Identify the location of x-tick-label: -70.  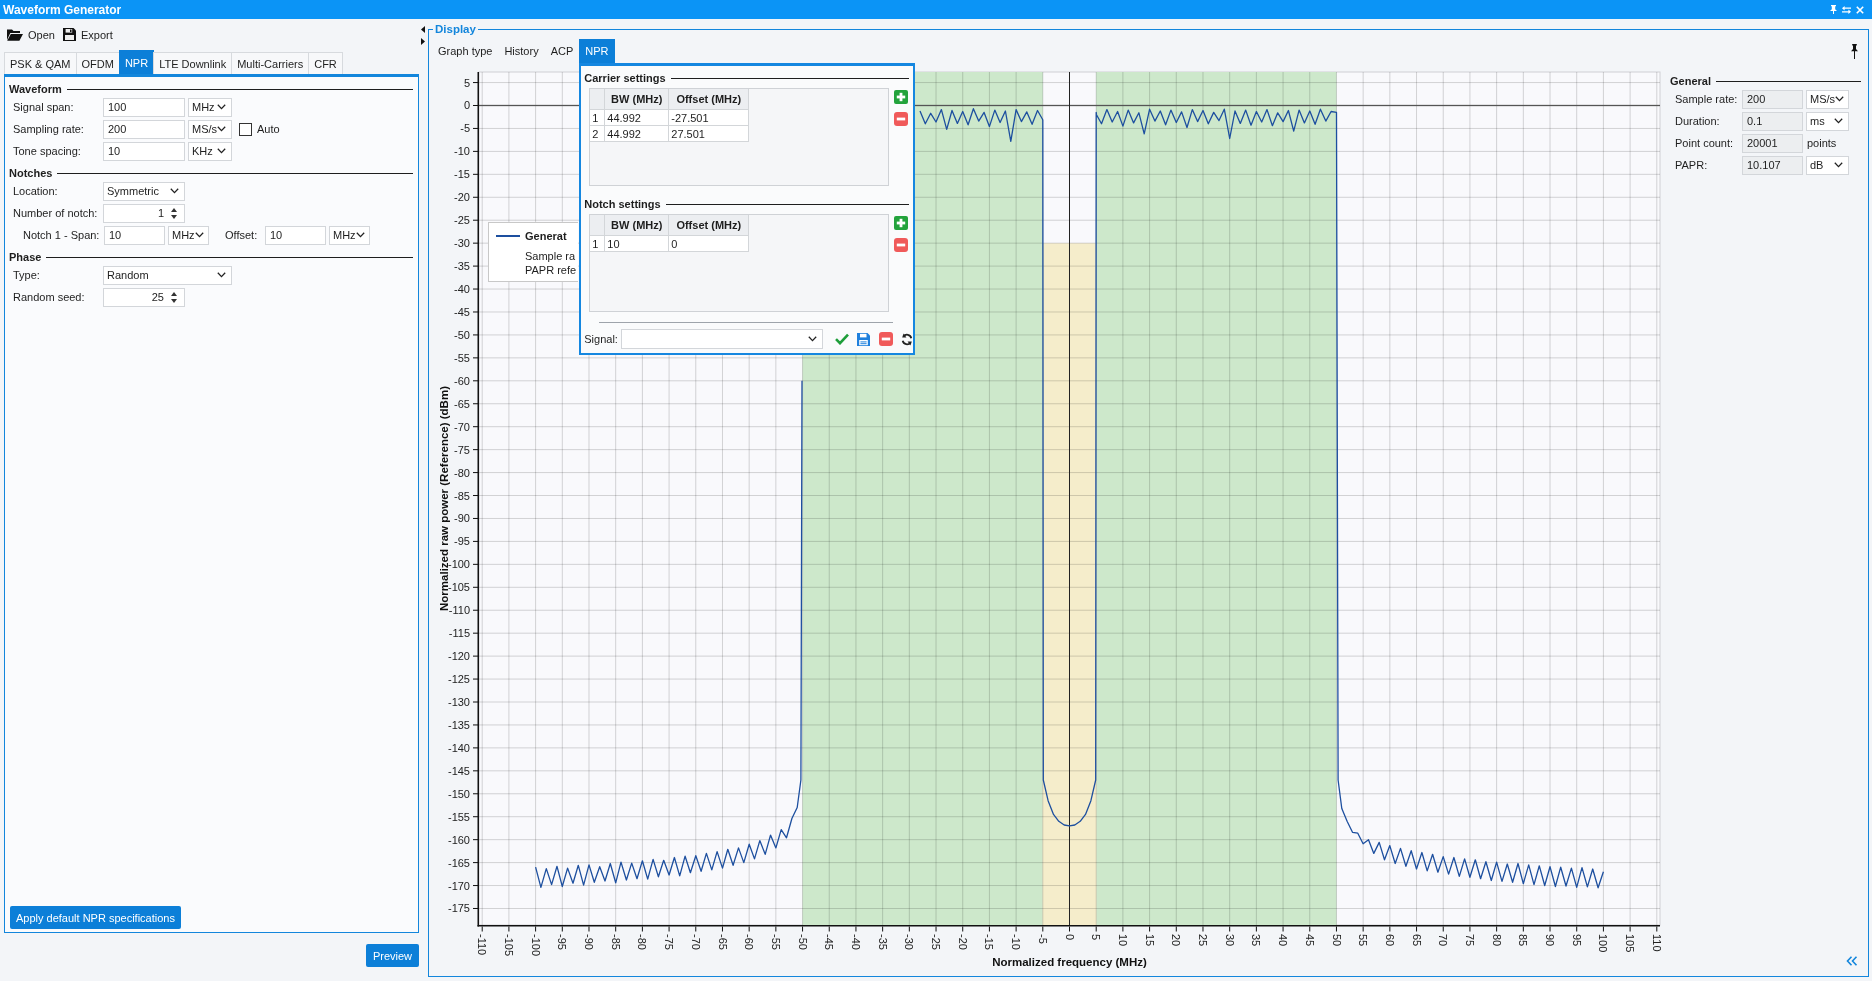
(695, 942).